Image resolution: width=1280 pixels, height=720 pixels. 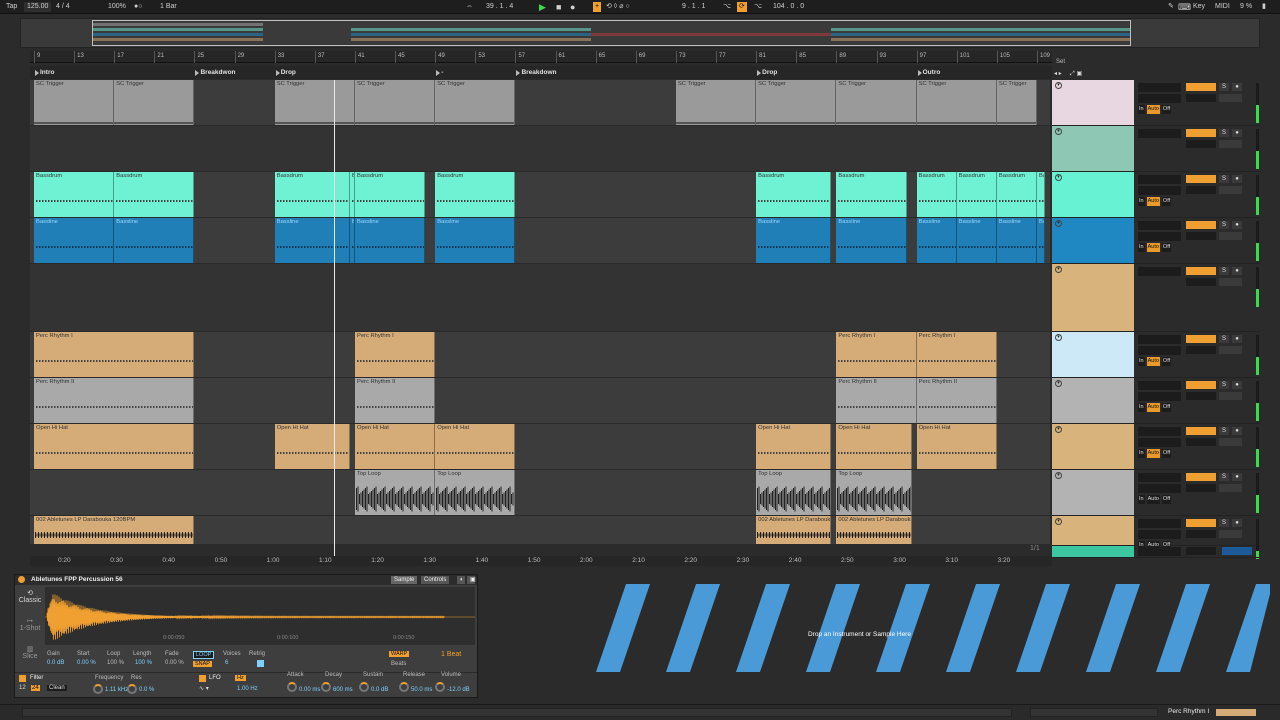 I want to click on time-signature: 4 / 4, so click(x=63, y=7).